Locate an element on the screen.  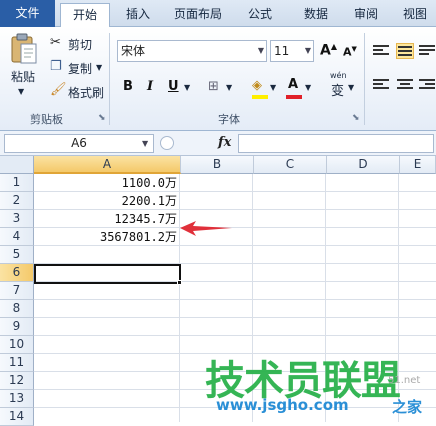
fill-color-dropdown-icon: ▼ is located at coordinates (273, 87).